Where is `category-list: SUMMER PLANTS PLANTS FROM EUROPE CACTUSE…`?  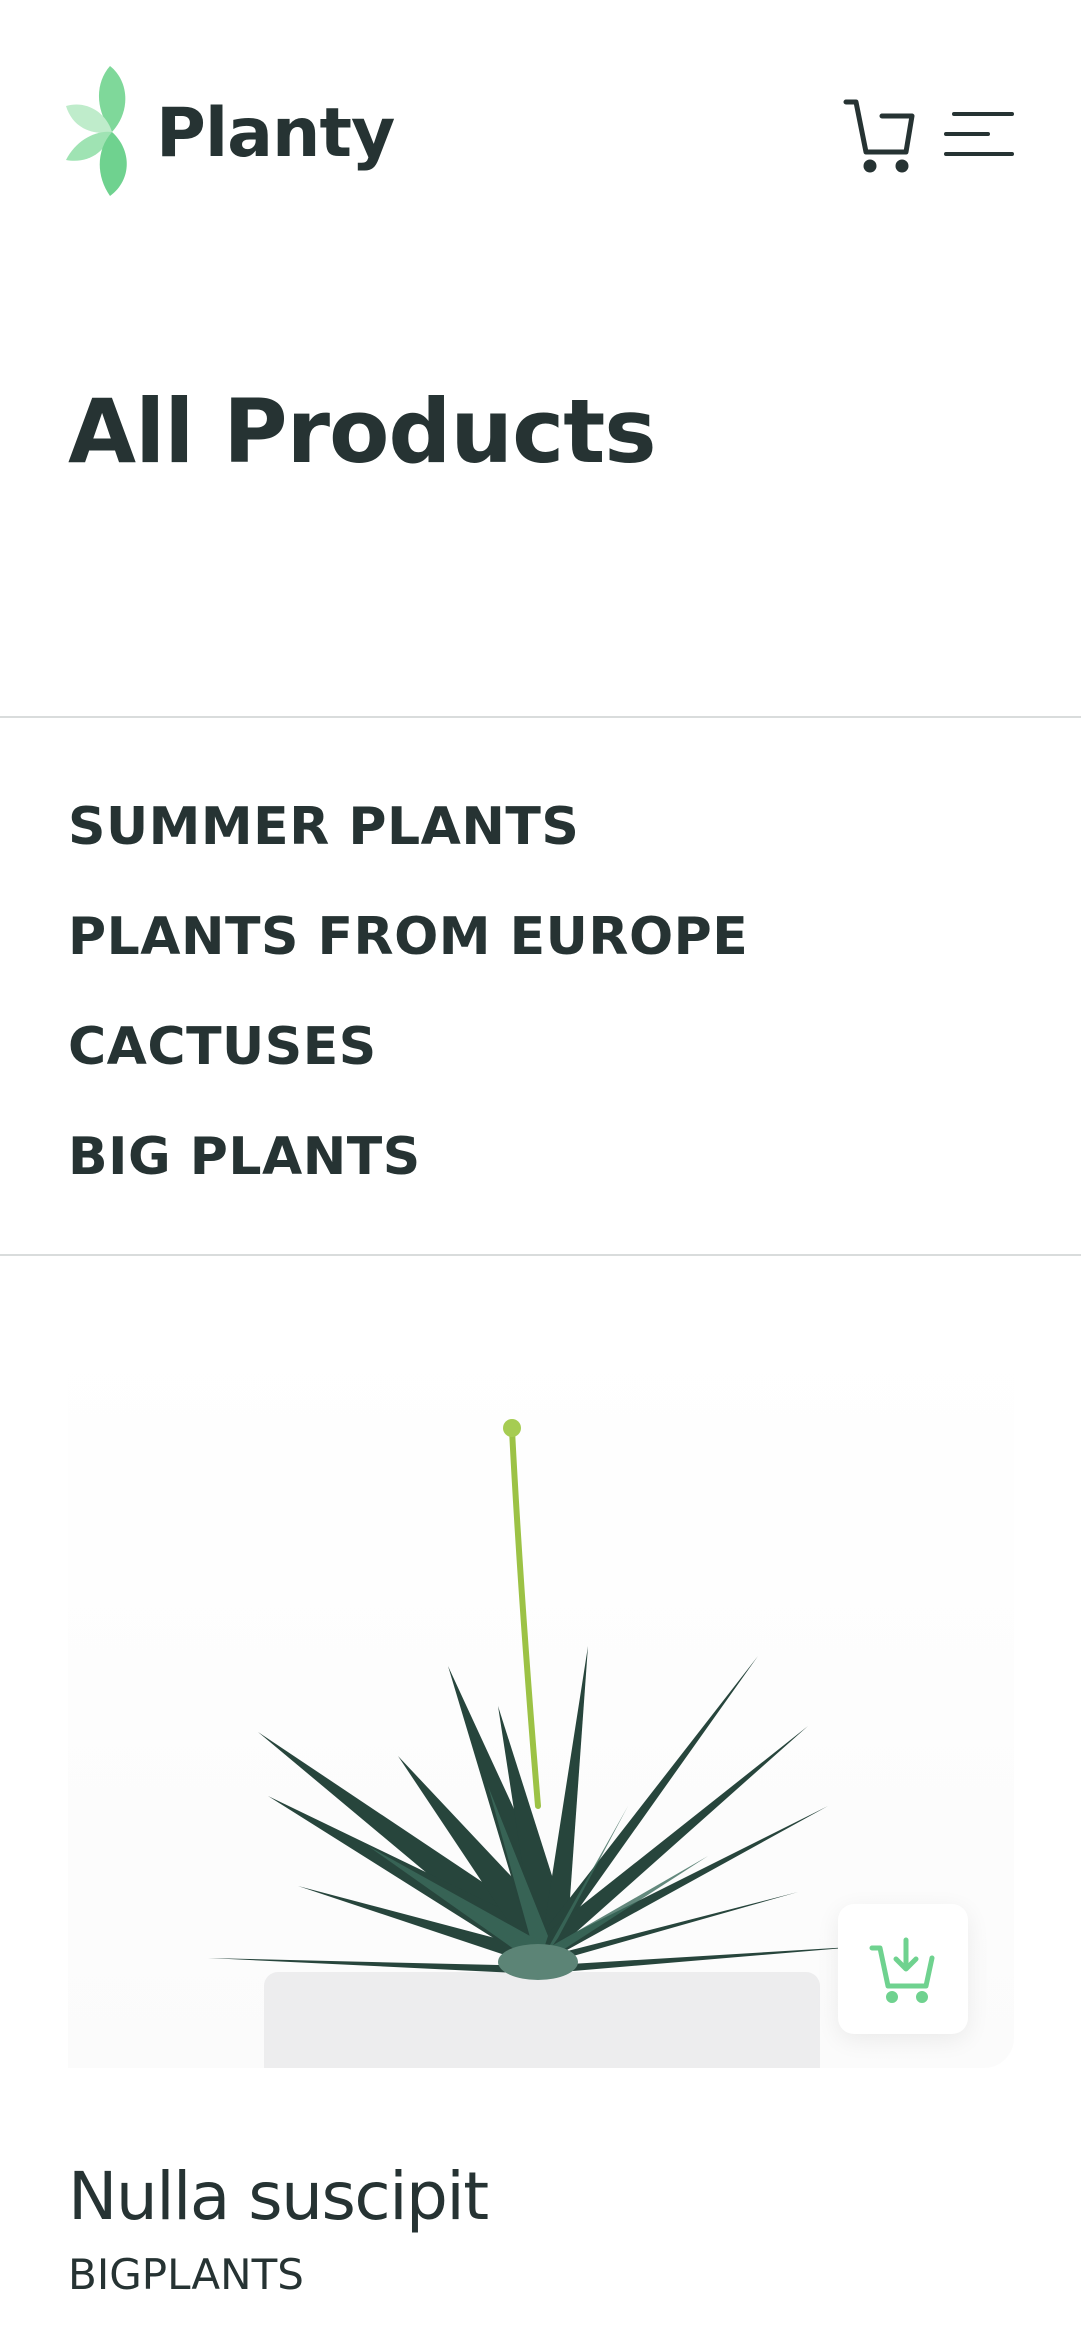
category-list: SUMMER PLANTS PLANTS FROM EUROPE CACTUSE… is located at coordinates (408, 992).